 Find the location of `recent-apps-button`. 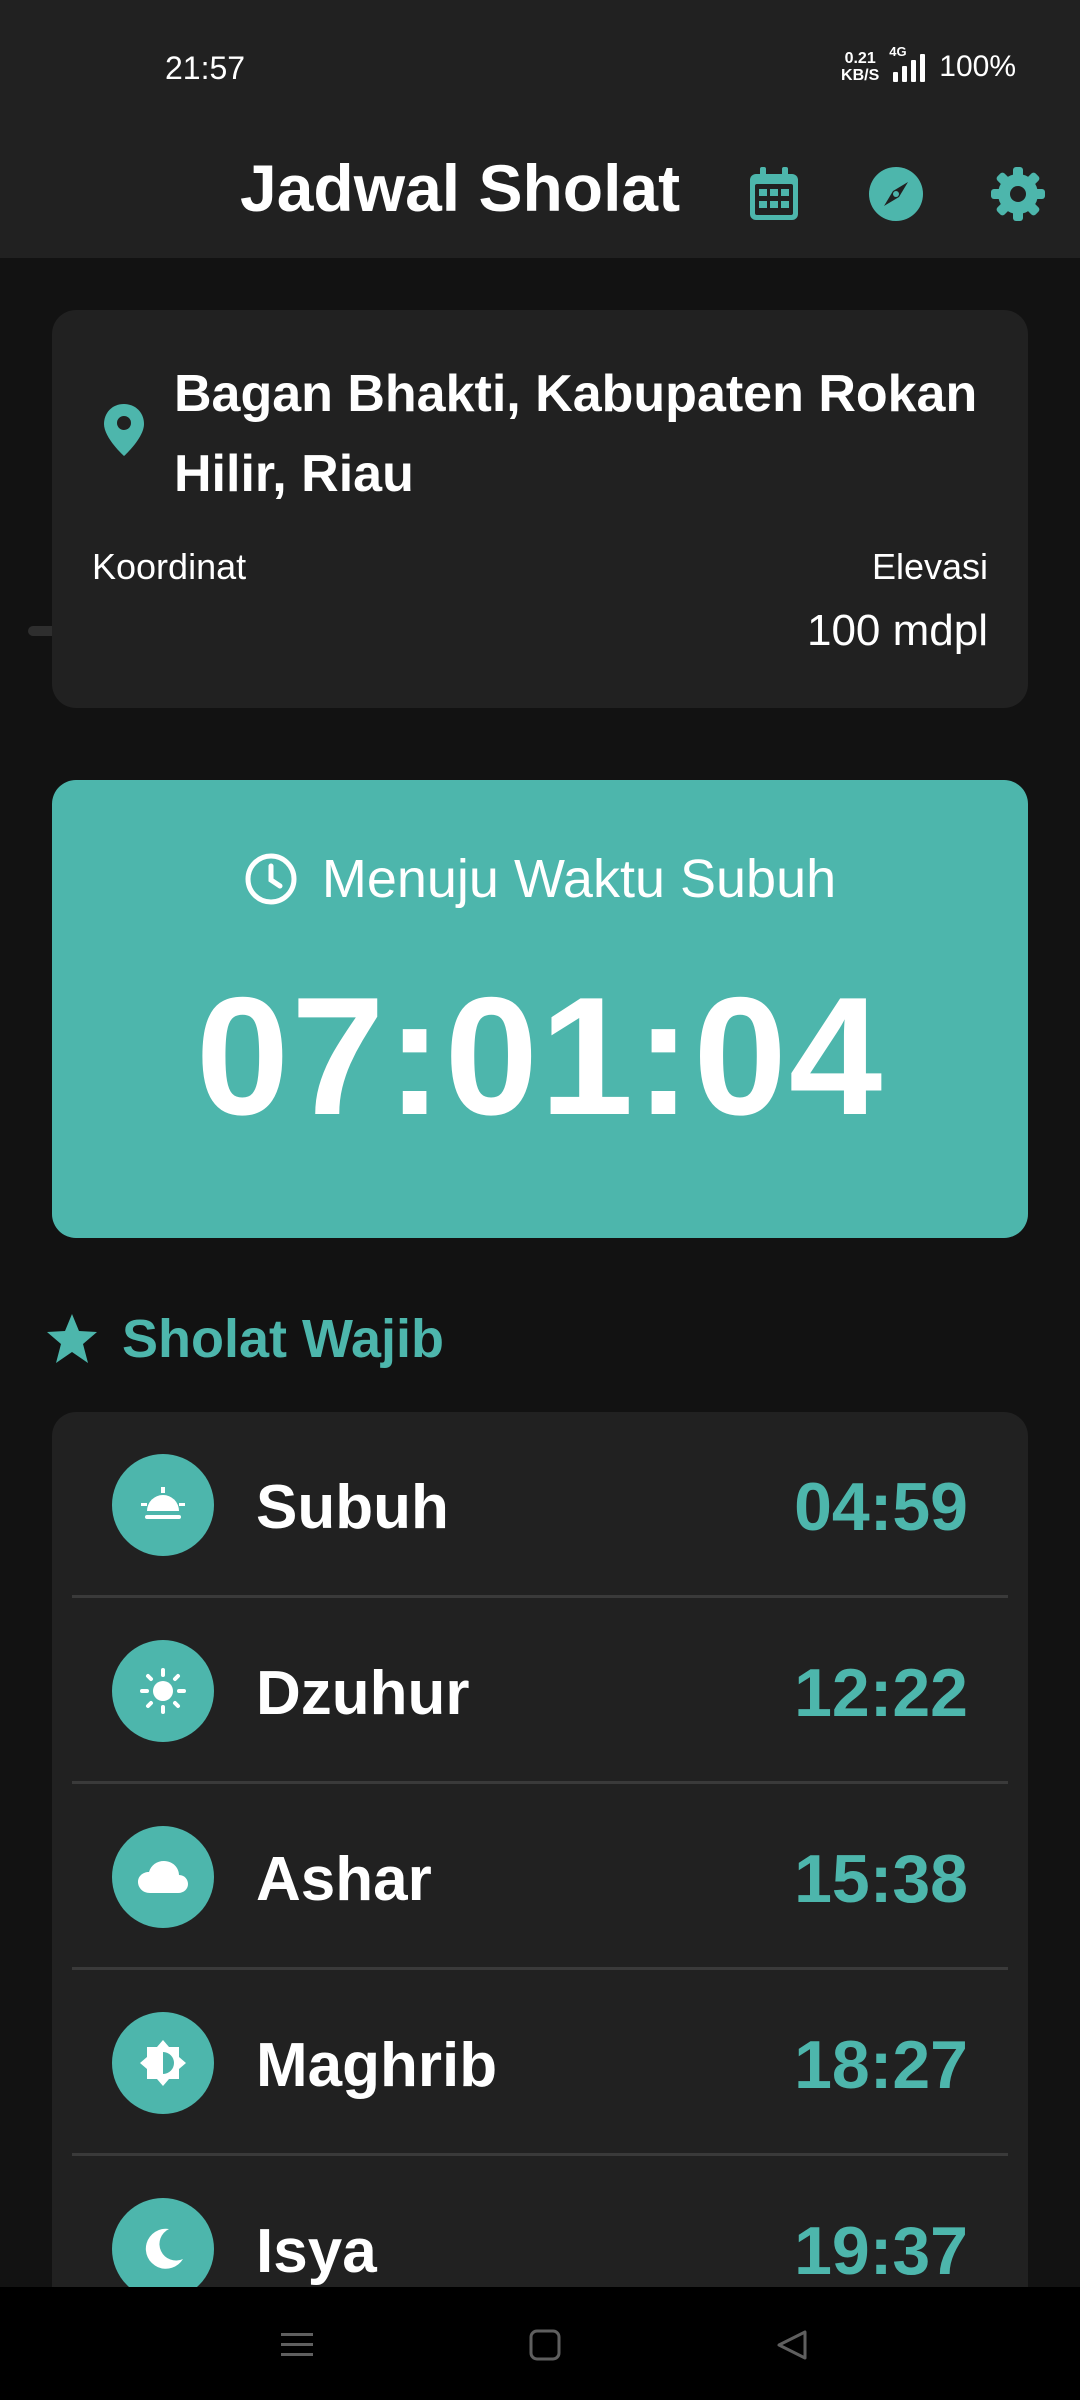

recent-apps-button is located at coordinates (297, 2345).